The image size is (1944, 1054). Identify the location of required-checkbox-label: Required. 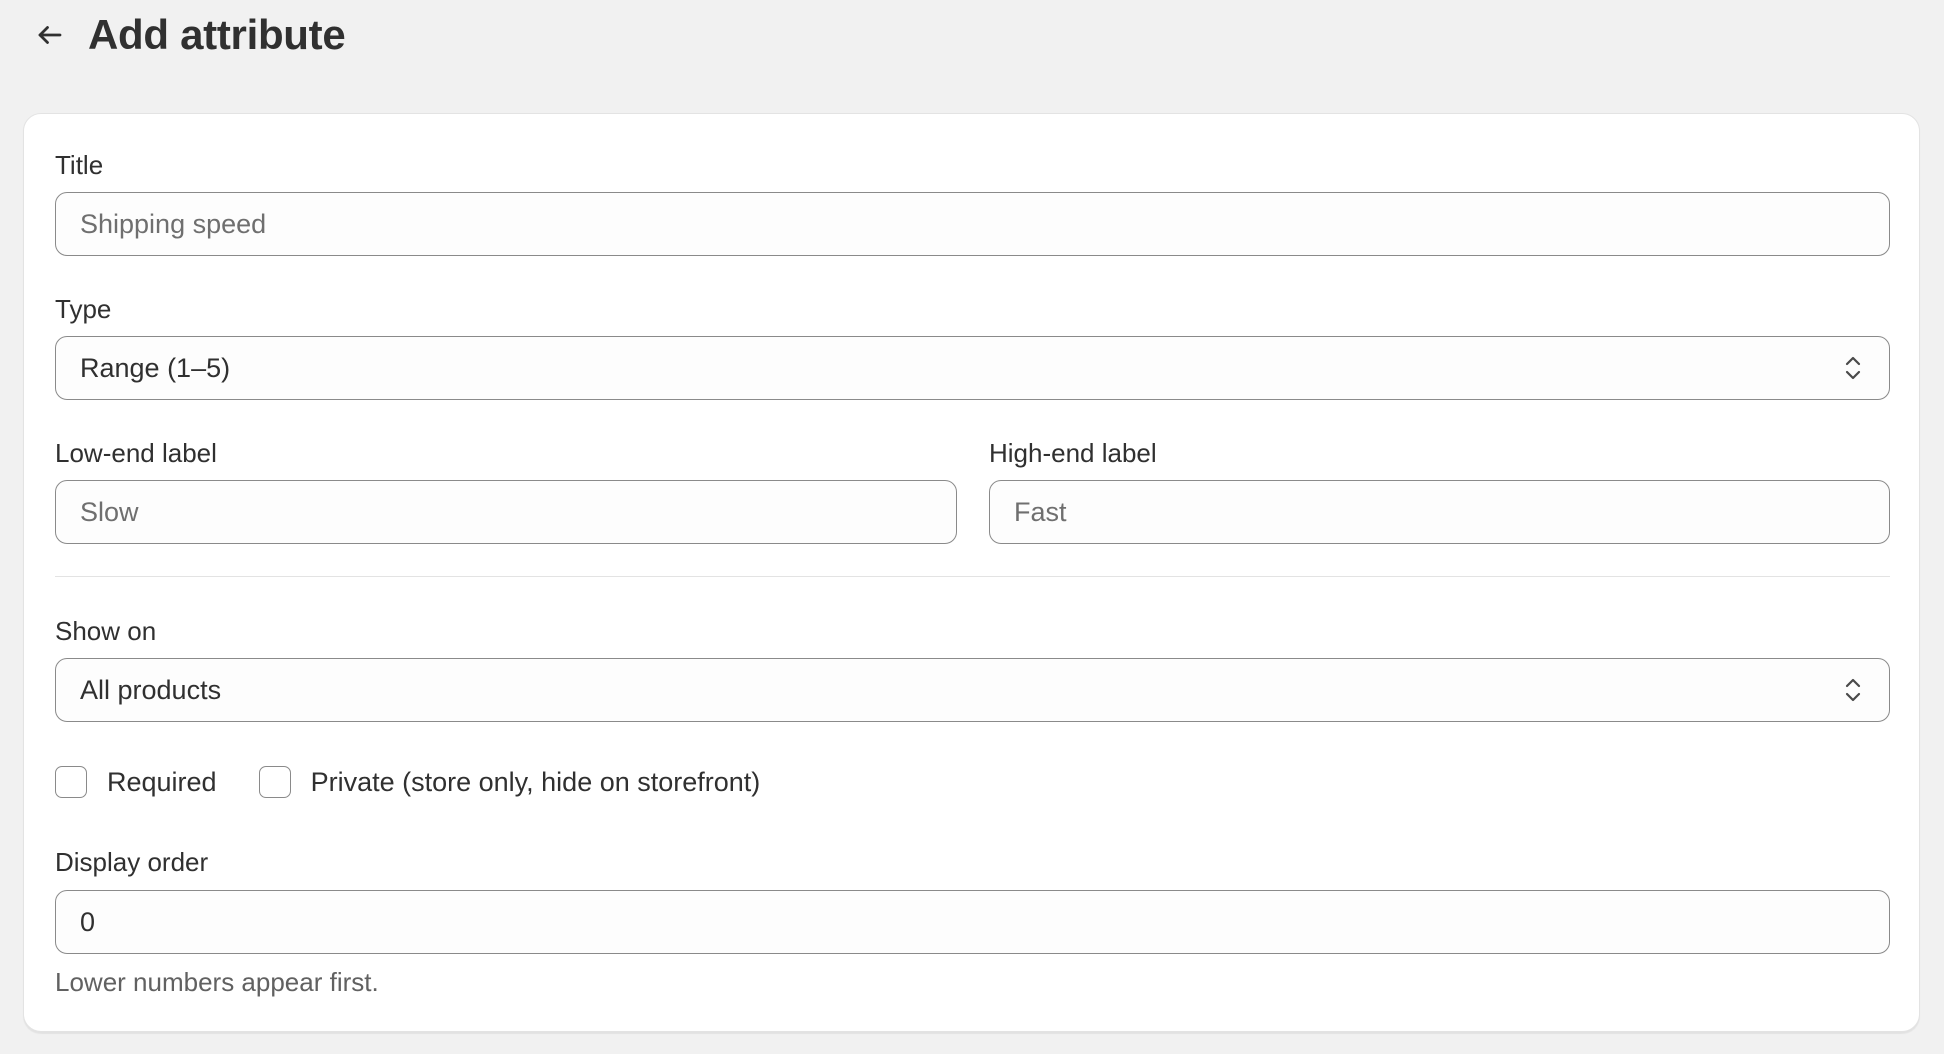
(162, 781).